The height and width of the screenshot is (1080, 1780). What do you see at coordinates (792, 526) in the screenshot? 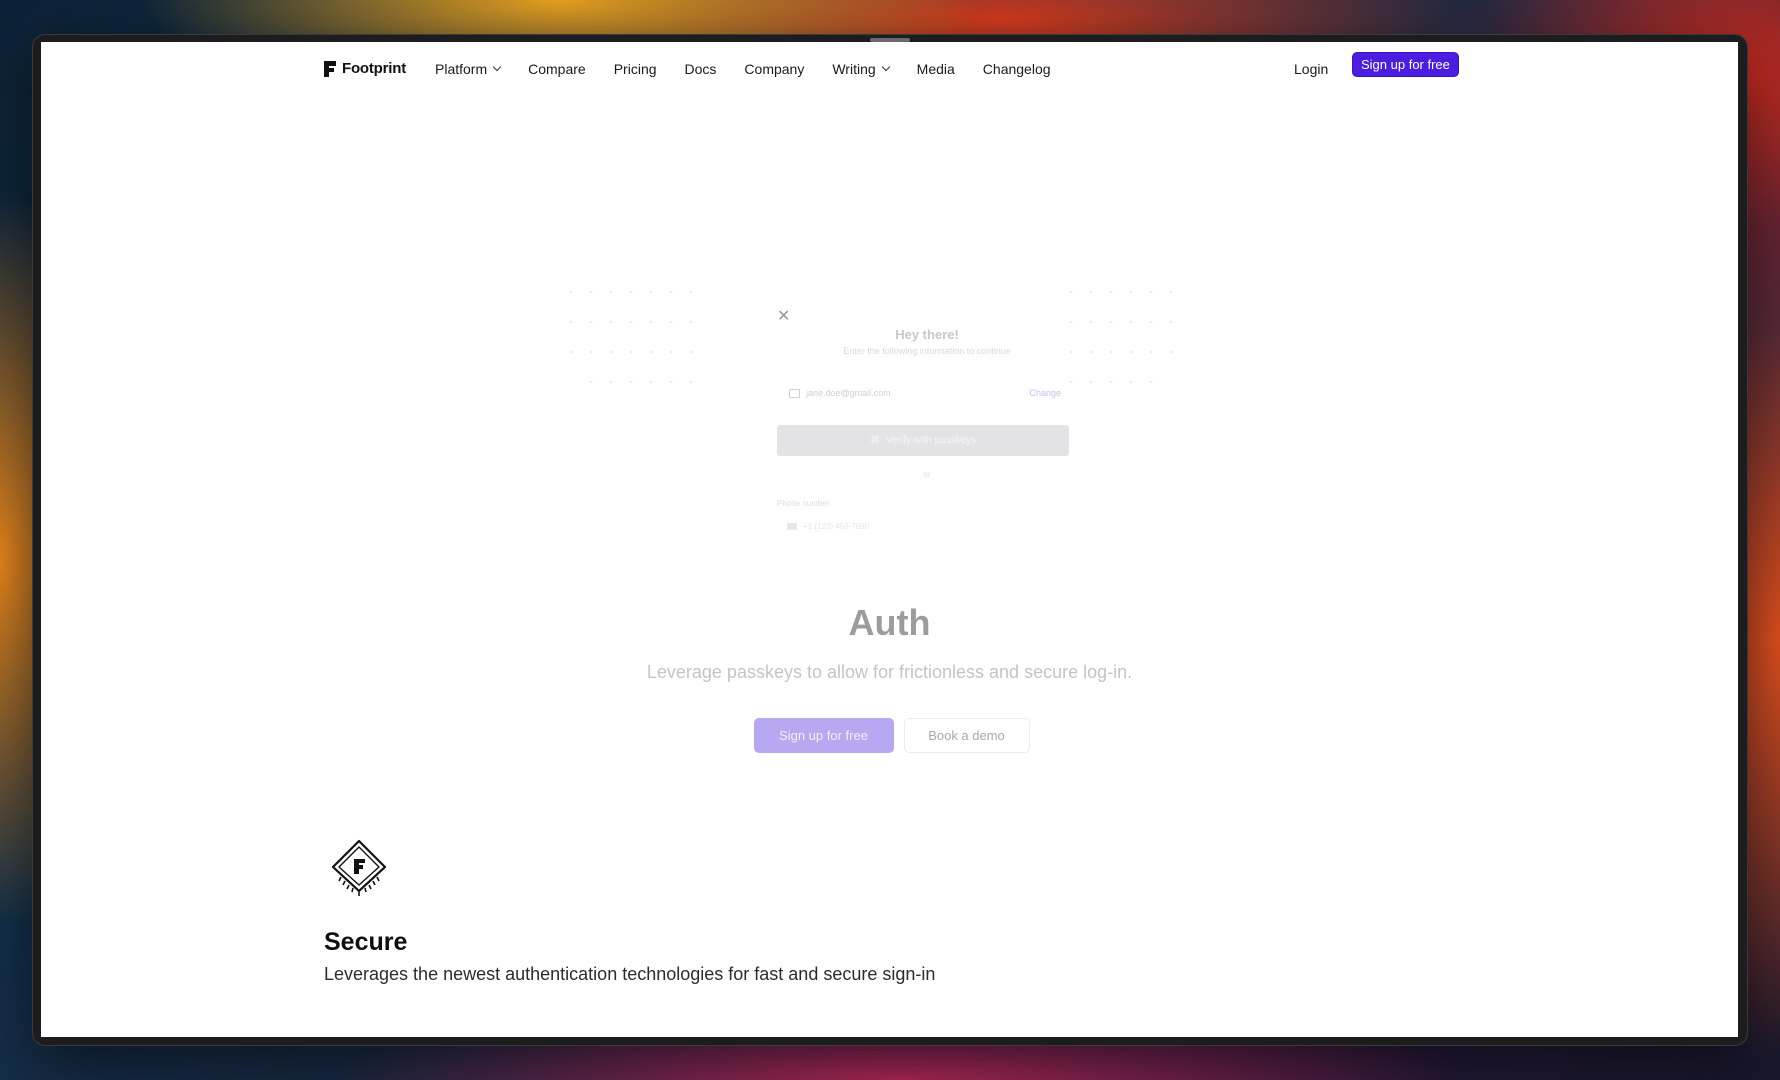
I see `flag-icon` at bounding box center [792, 526].